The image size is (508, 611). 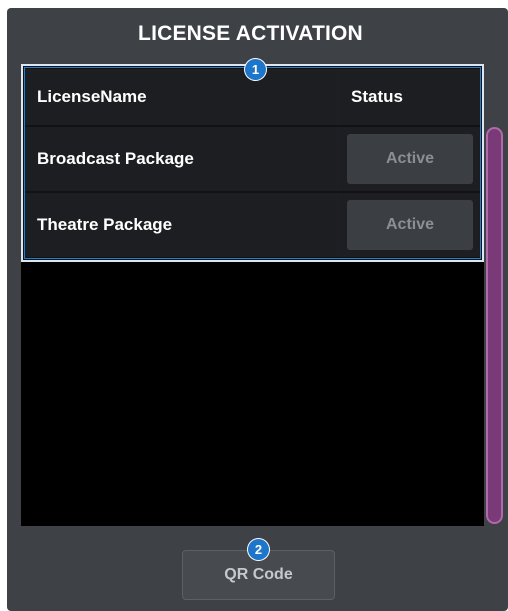 I want to click on column-header-license-name: LicenseName, so click(x=181, y=97).